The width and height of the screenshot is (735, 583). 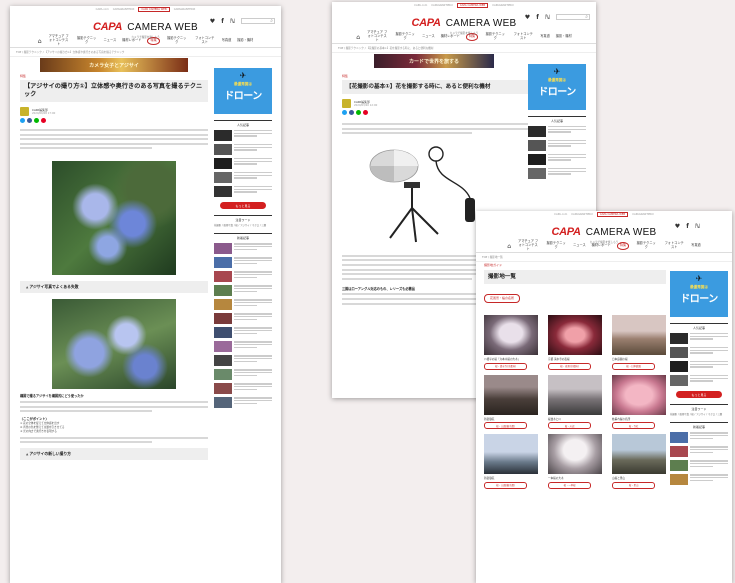 I want to click on gallery-card: 京都 清水寺の夜桜 桜・夜景(京都府), so click(x=575, y=342).